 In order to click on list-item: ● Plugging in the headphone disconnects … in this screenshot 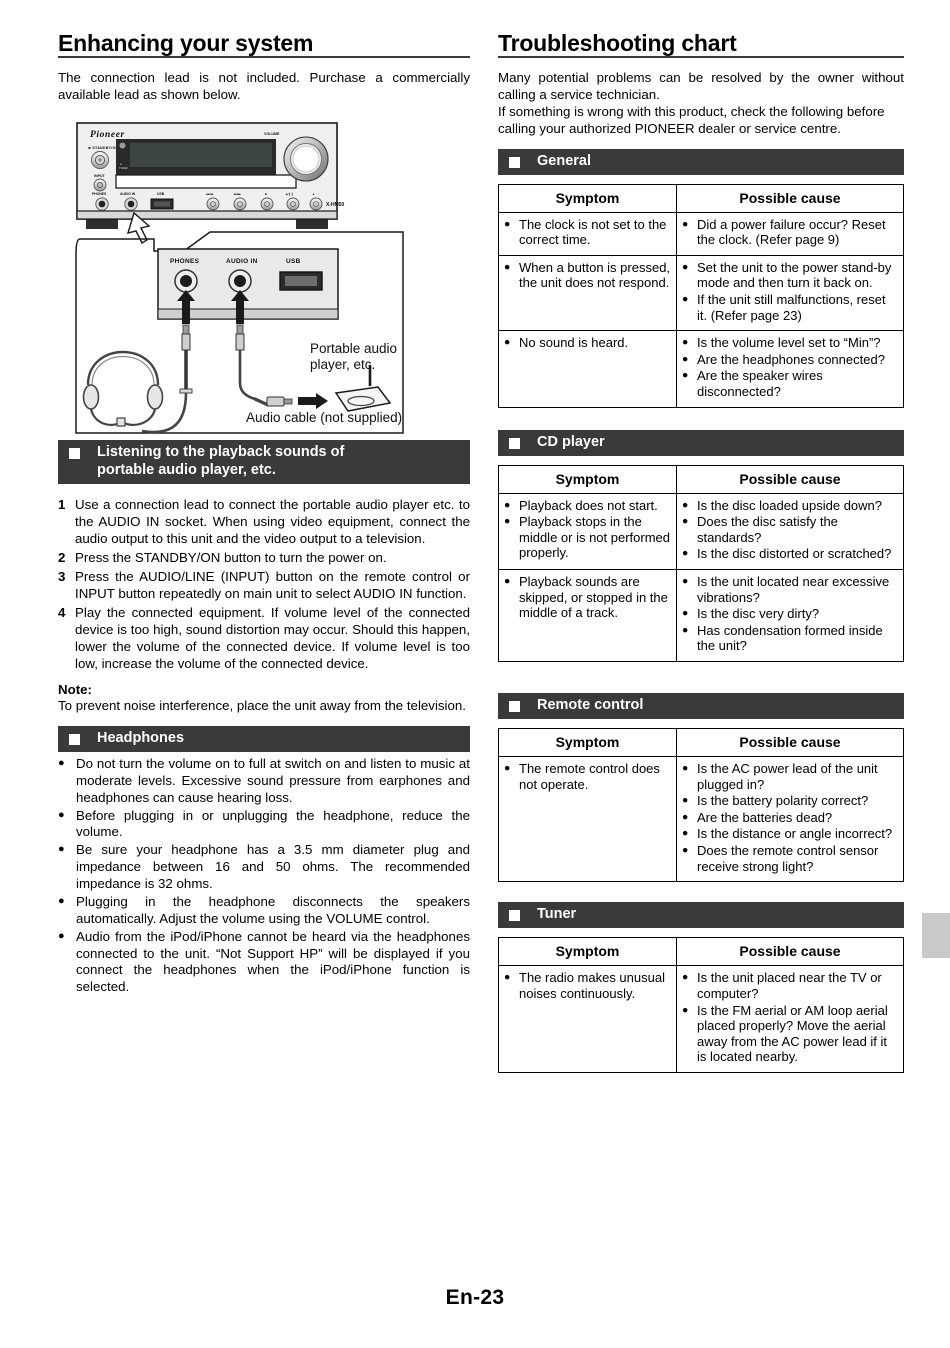, I will do `click(264, 911)`.